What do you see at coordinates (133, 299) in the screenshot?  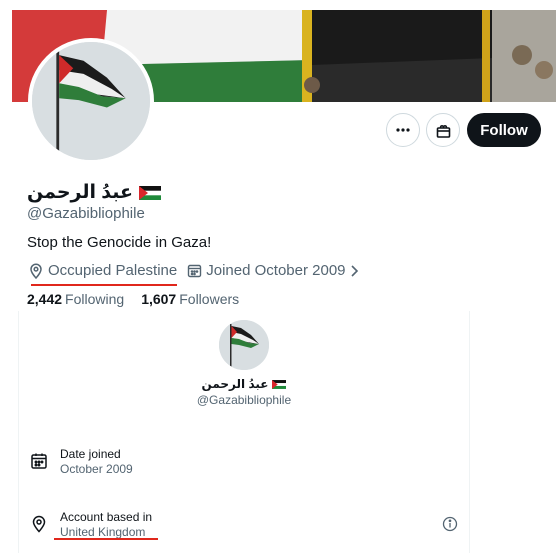 I see `follow-stats: 2,442 Following 1,607 Followers` at bounding box center [133, 299].